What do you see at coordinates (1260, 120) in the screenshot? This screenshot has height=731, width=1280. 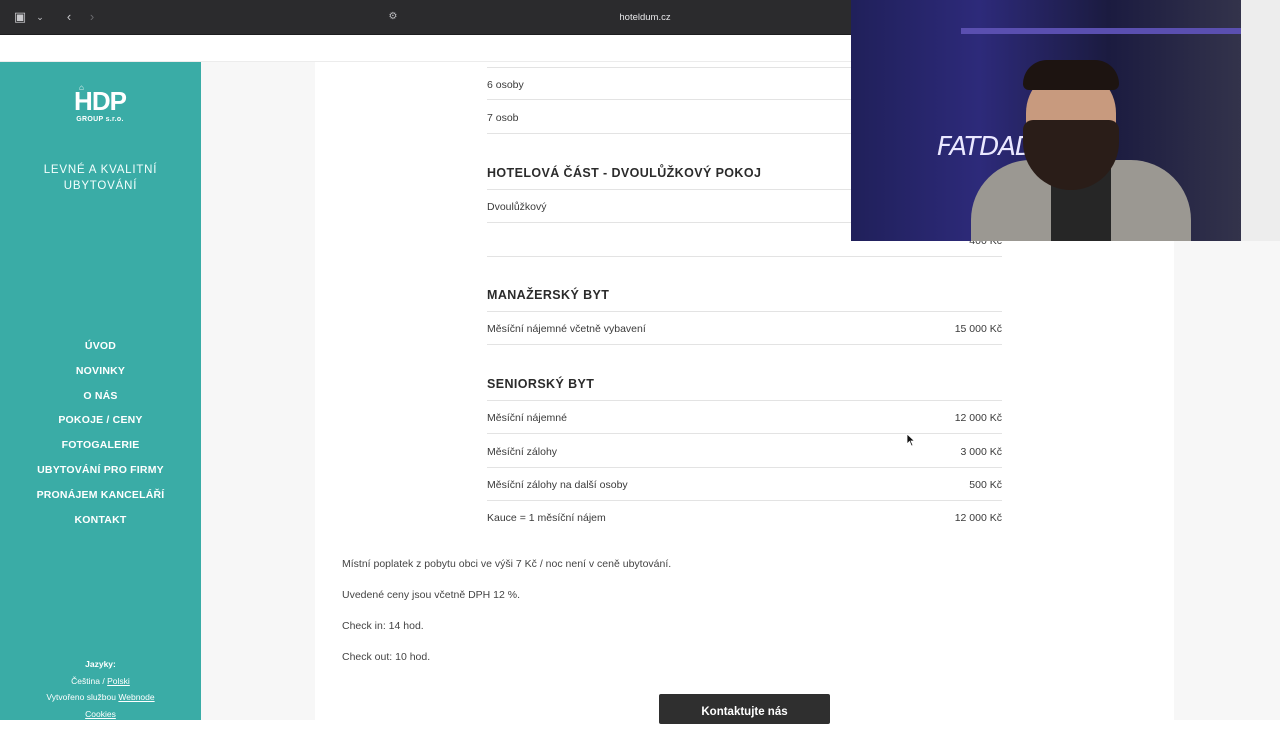 I see `webcam-side-panel` at bounding box center [1260, 120].